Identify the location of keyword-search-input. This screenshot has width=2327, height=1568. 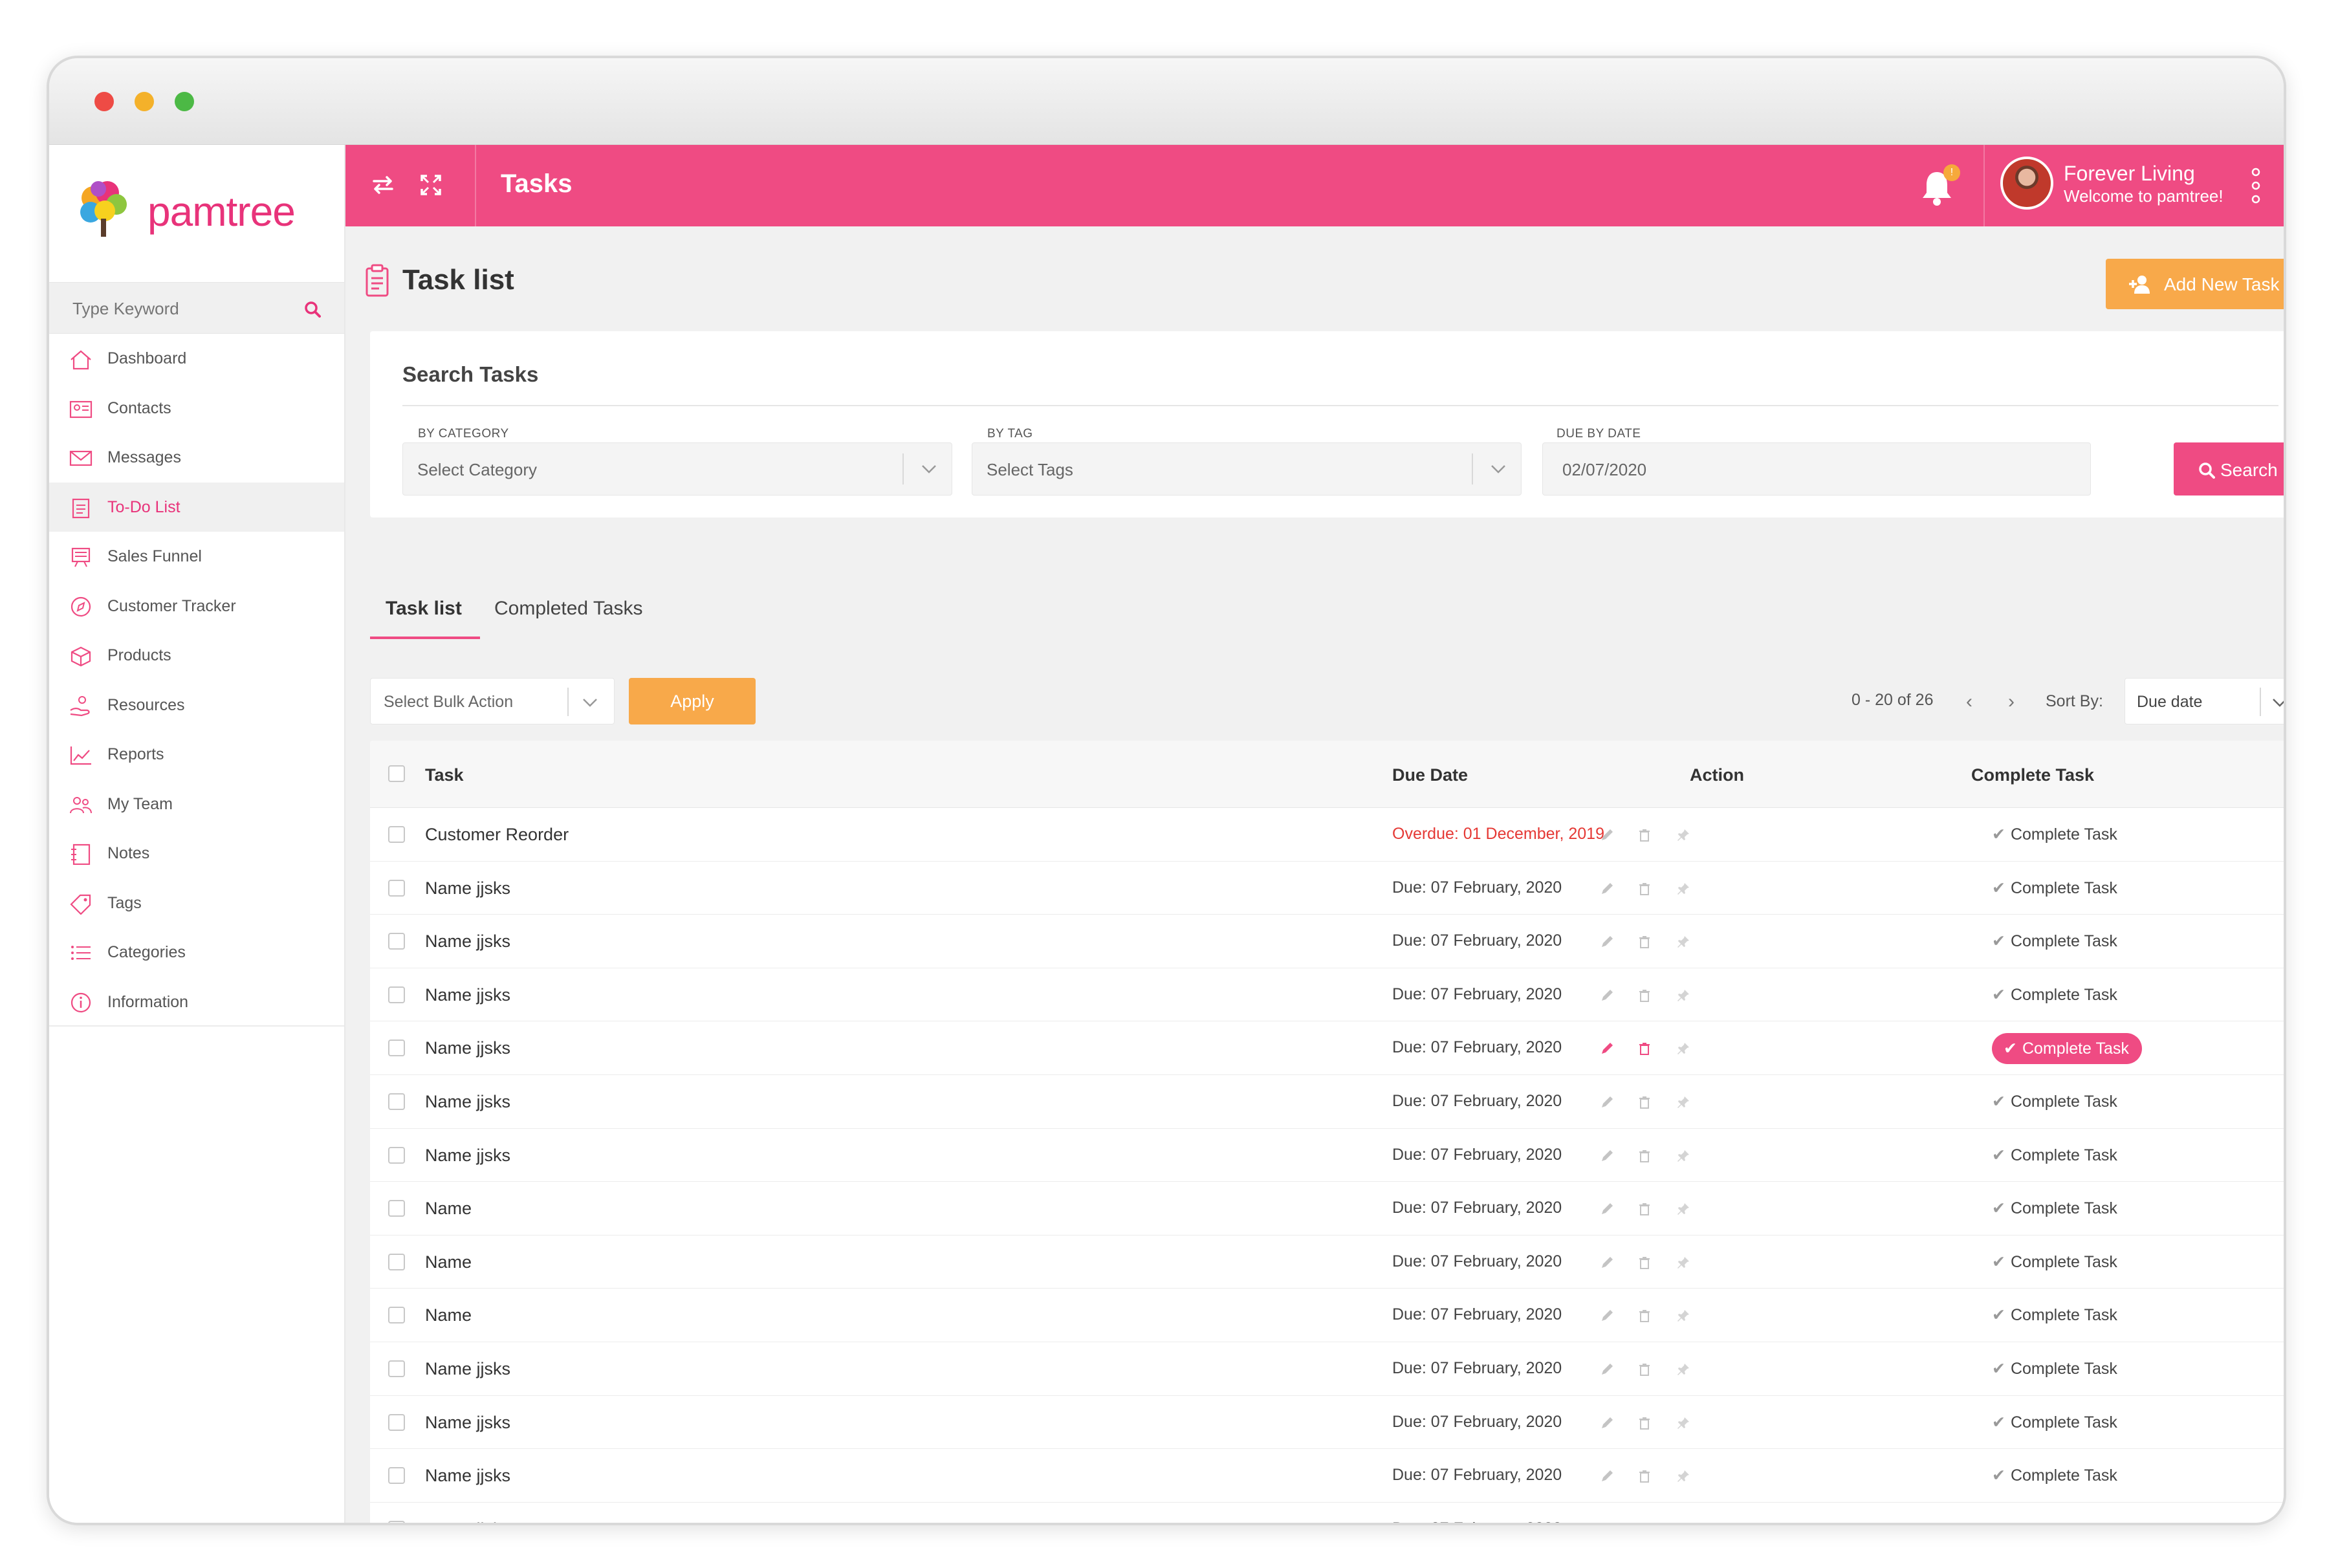
(195, 308).